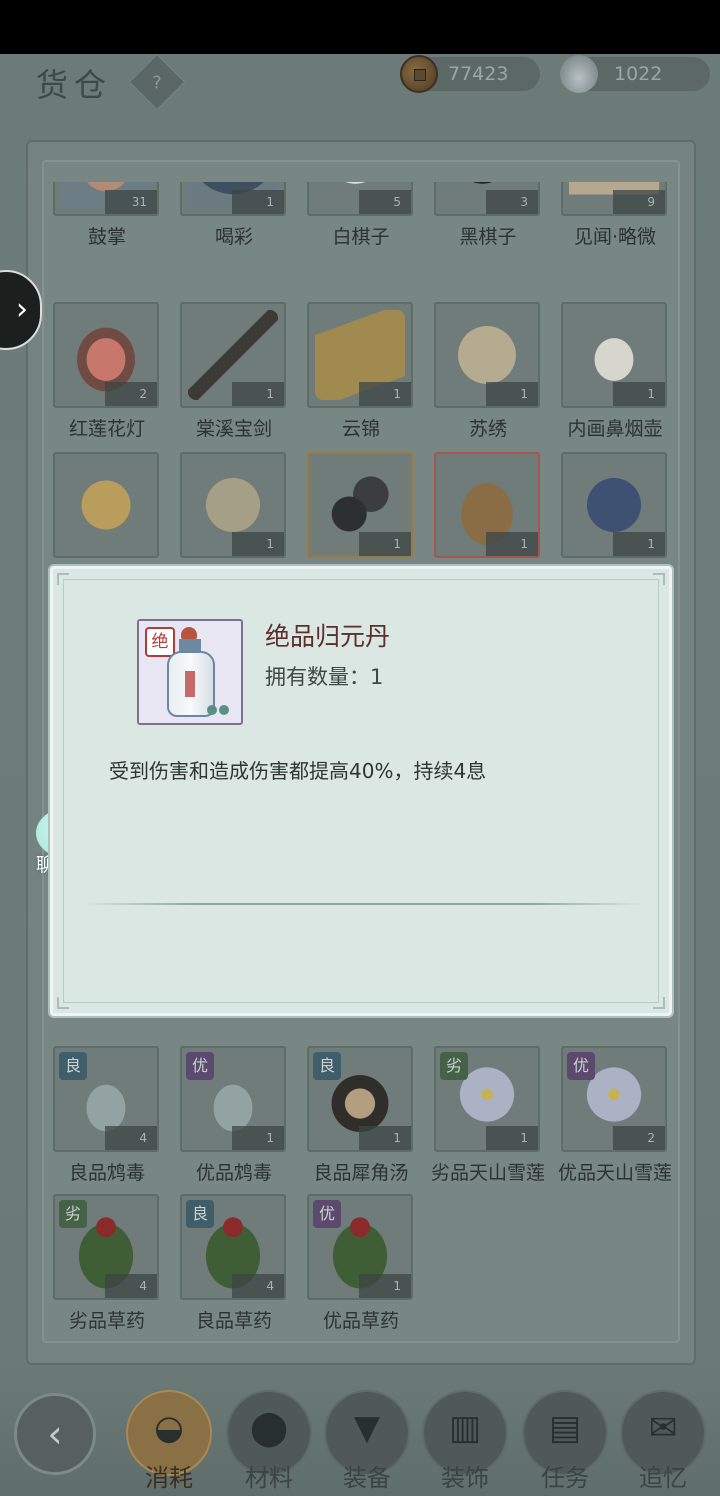  I want to click on item-slot: 31, so click(106, 199).